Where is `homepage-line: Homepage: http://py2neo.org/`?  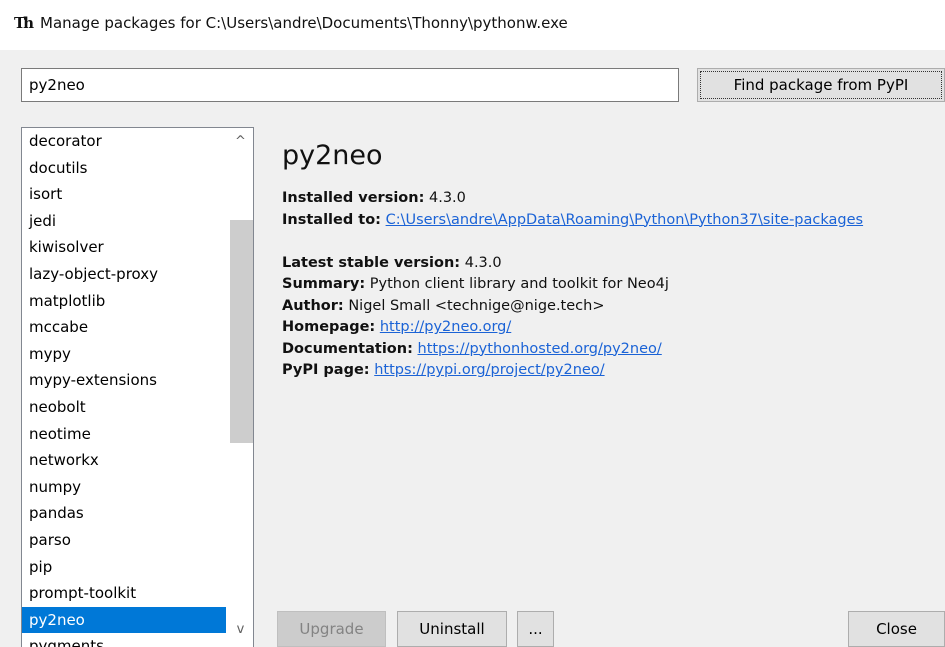 homepage-line: Homepage: http://py2neo.org/ is located at coordinates (613, 328).